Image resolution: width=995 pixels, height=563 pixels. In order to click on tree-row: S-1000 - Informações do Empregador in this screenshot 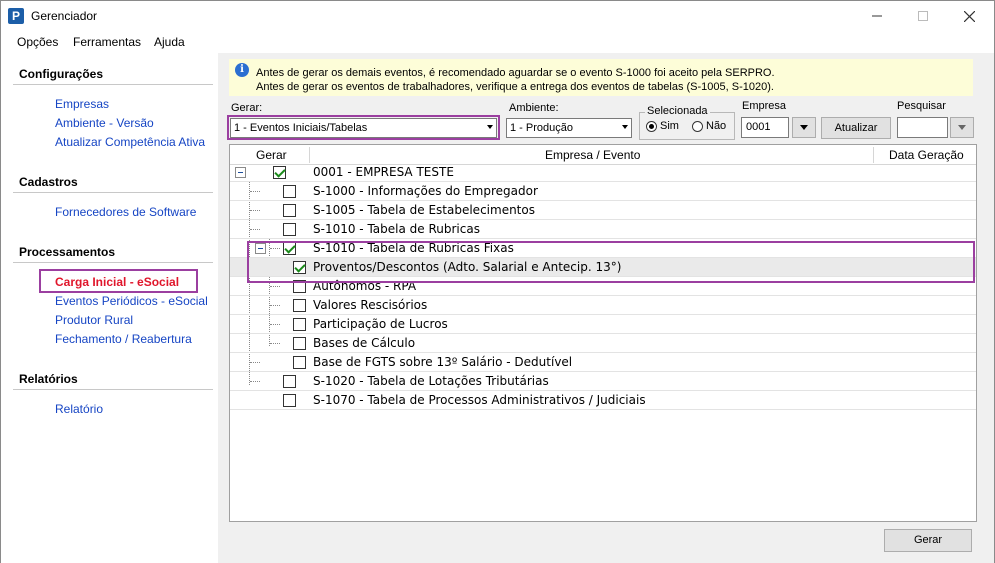, I will do `click(603, 191)`.